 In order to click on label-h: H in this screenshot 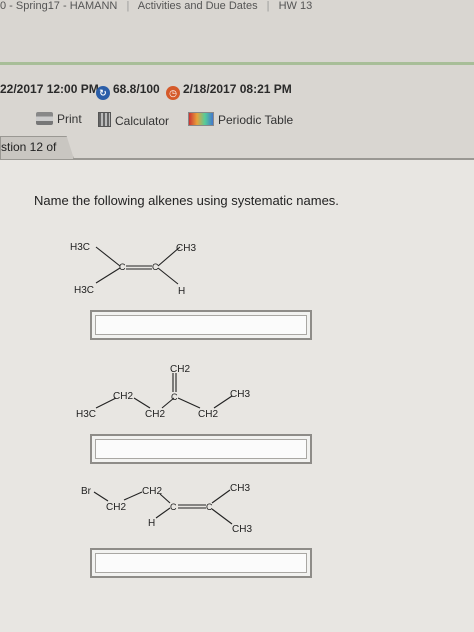, I will do `click(151, 523)`.